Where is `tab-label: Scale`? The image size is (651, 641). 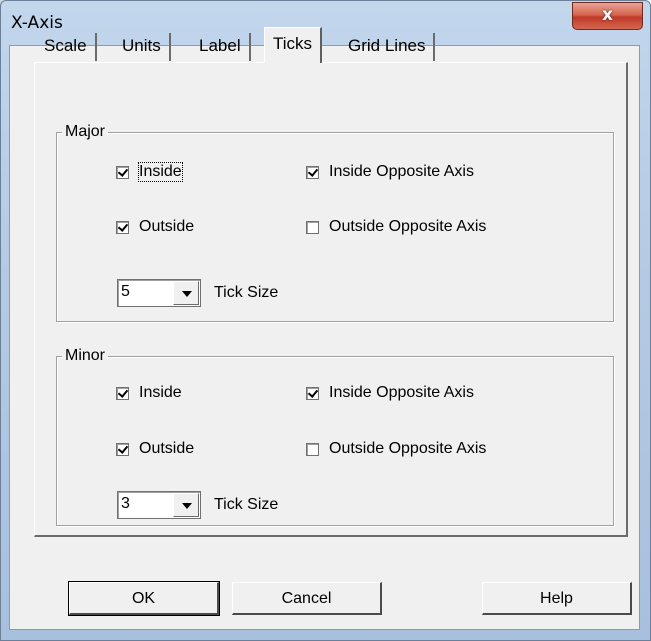
tab-label: Scale is located at coordinates (65, 45).